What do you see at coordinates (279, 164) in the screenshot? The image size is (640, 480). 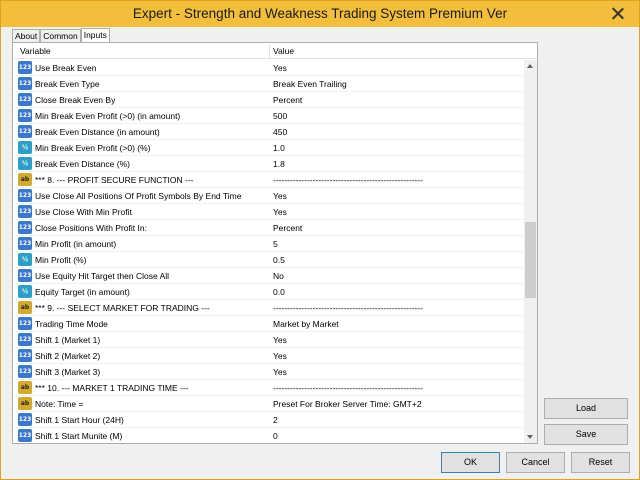 I see `row-value-cell: 1.8` at bounding box center [279, 164].